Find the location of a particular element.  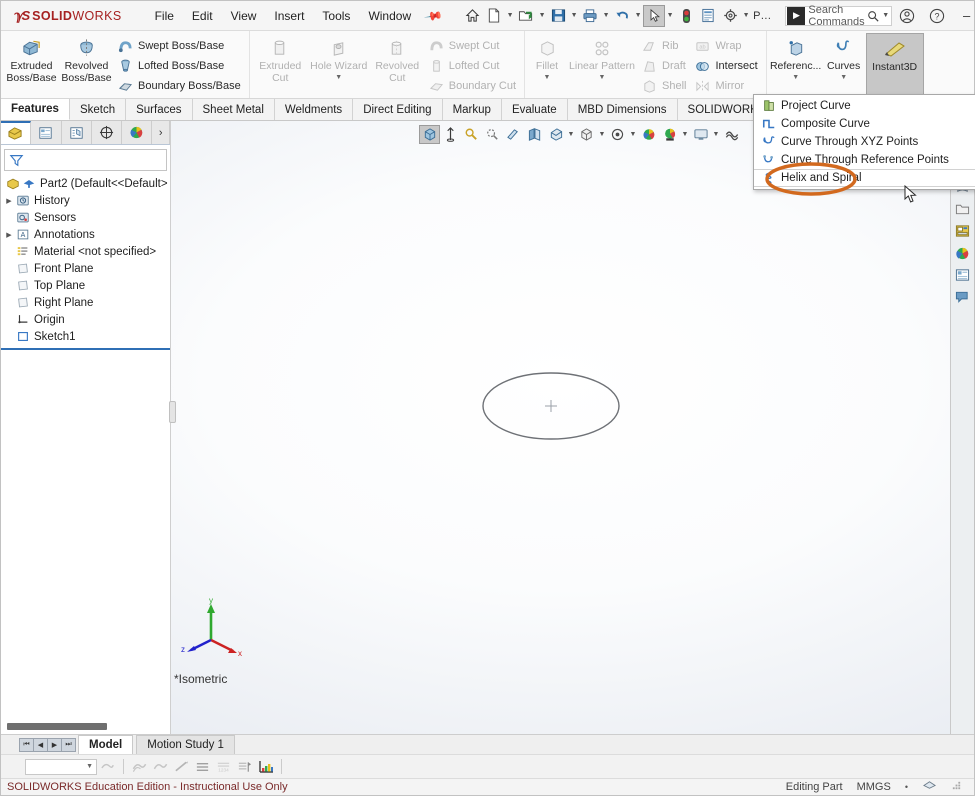

new-document-chevron-icon: ▼ is located at coordinates (510, 15).